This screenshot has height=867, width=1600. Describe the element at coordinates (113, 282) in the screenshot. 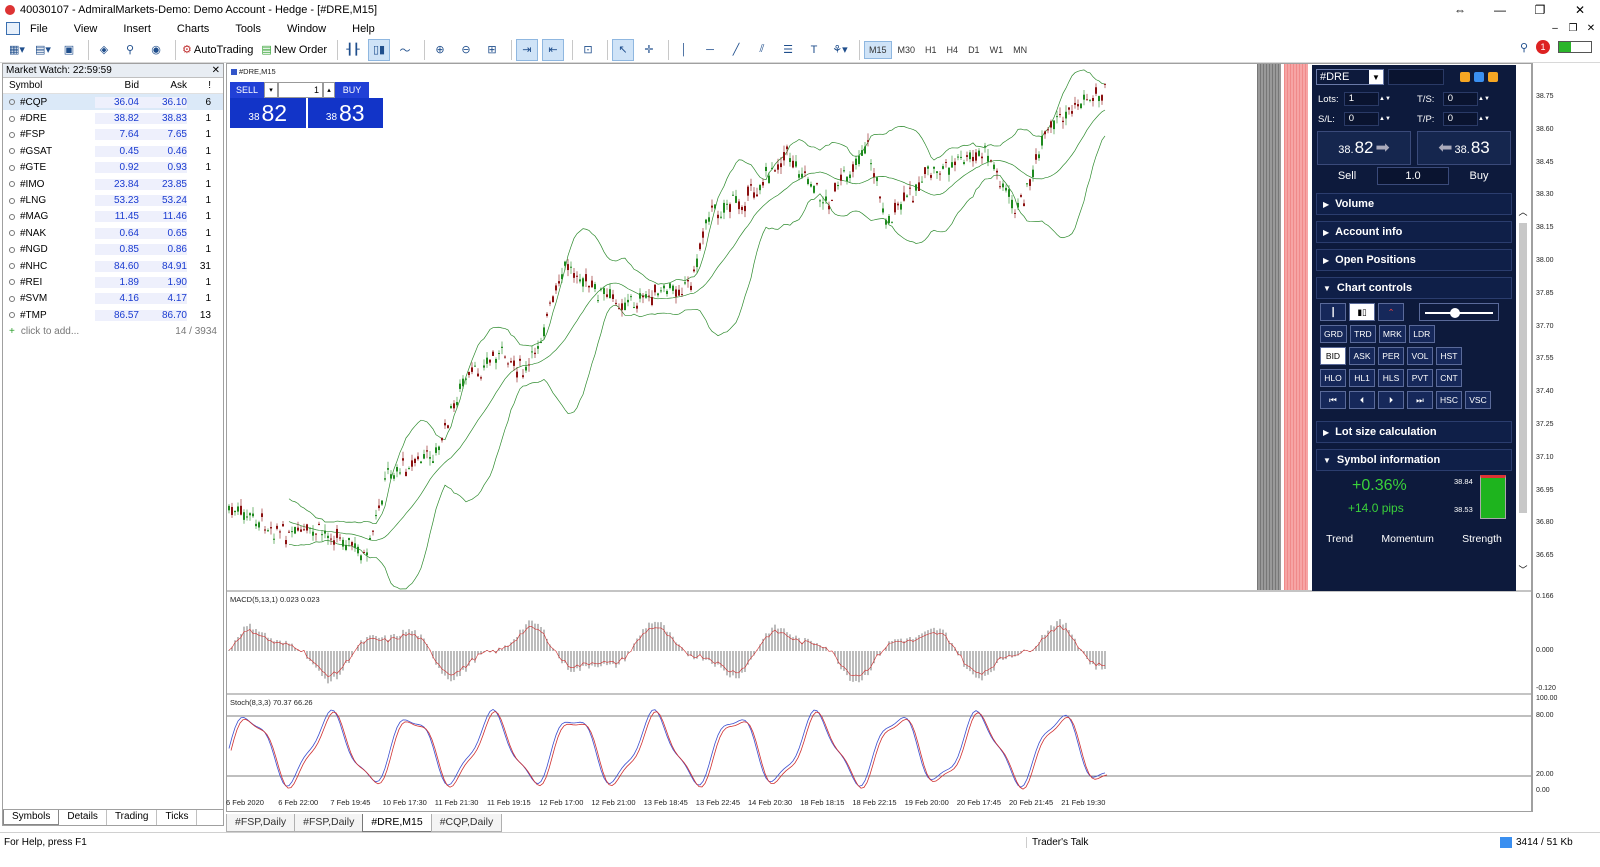

I see `table-row: #REI 1.89 1.90 1` at that location.